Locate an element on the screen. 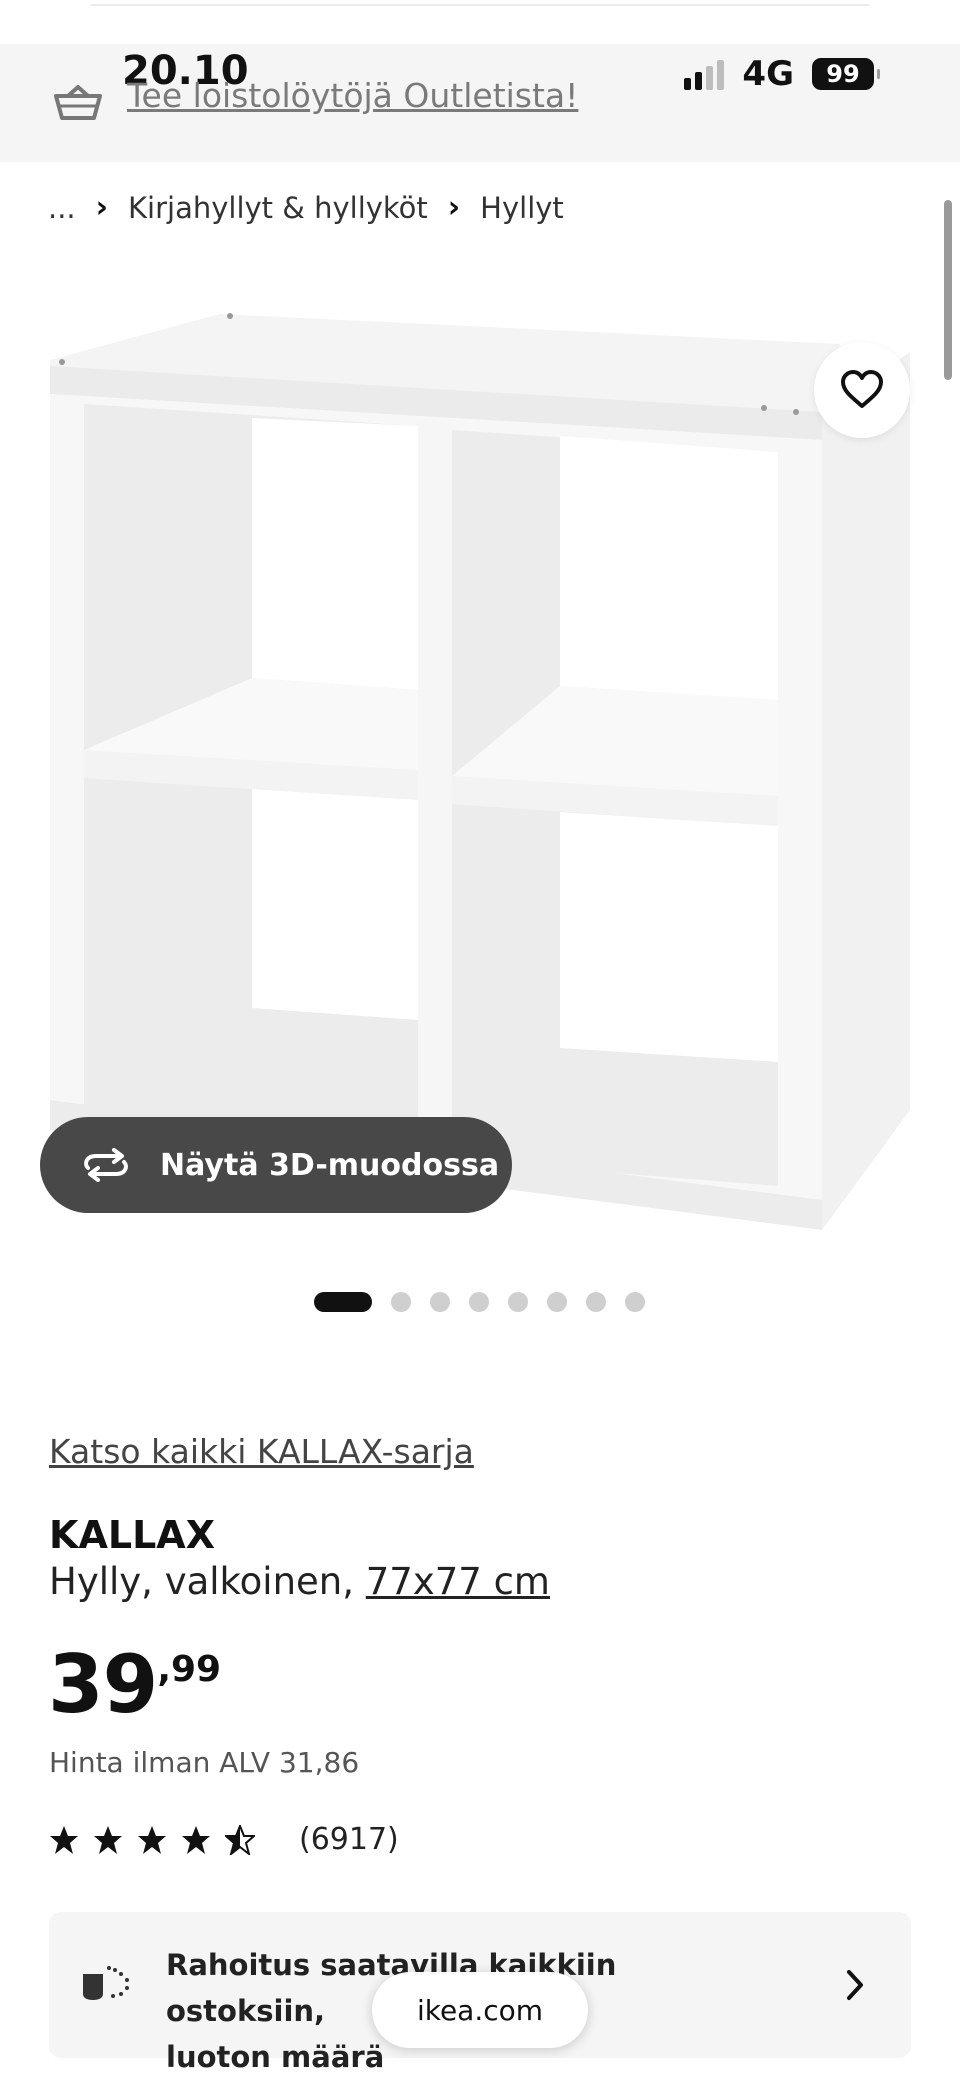  product-description: Hylly, valkoinen, 77x77 cm is located at coordinates (299, 1581).